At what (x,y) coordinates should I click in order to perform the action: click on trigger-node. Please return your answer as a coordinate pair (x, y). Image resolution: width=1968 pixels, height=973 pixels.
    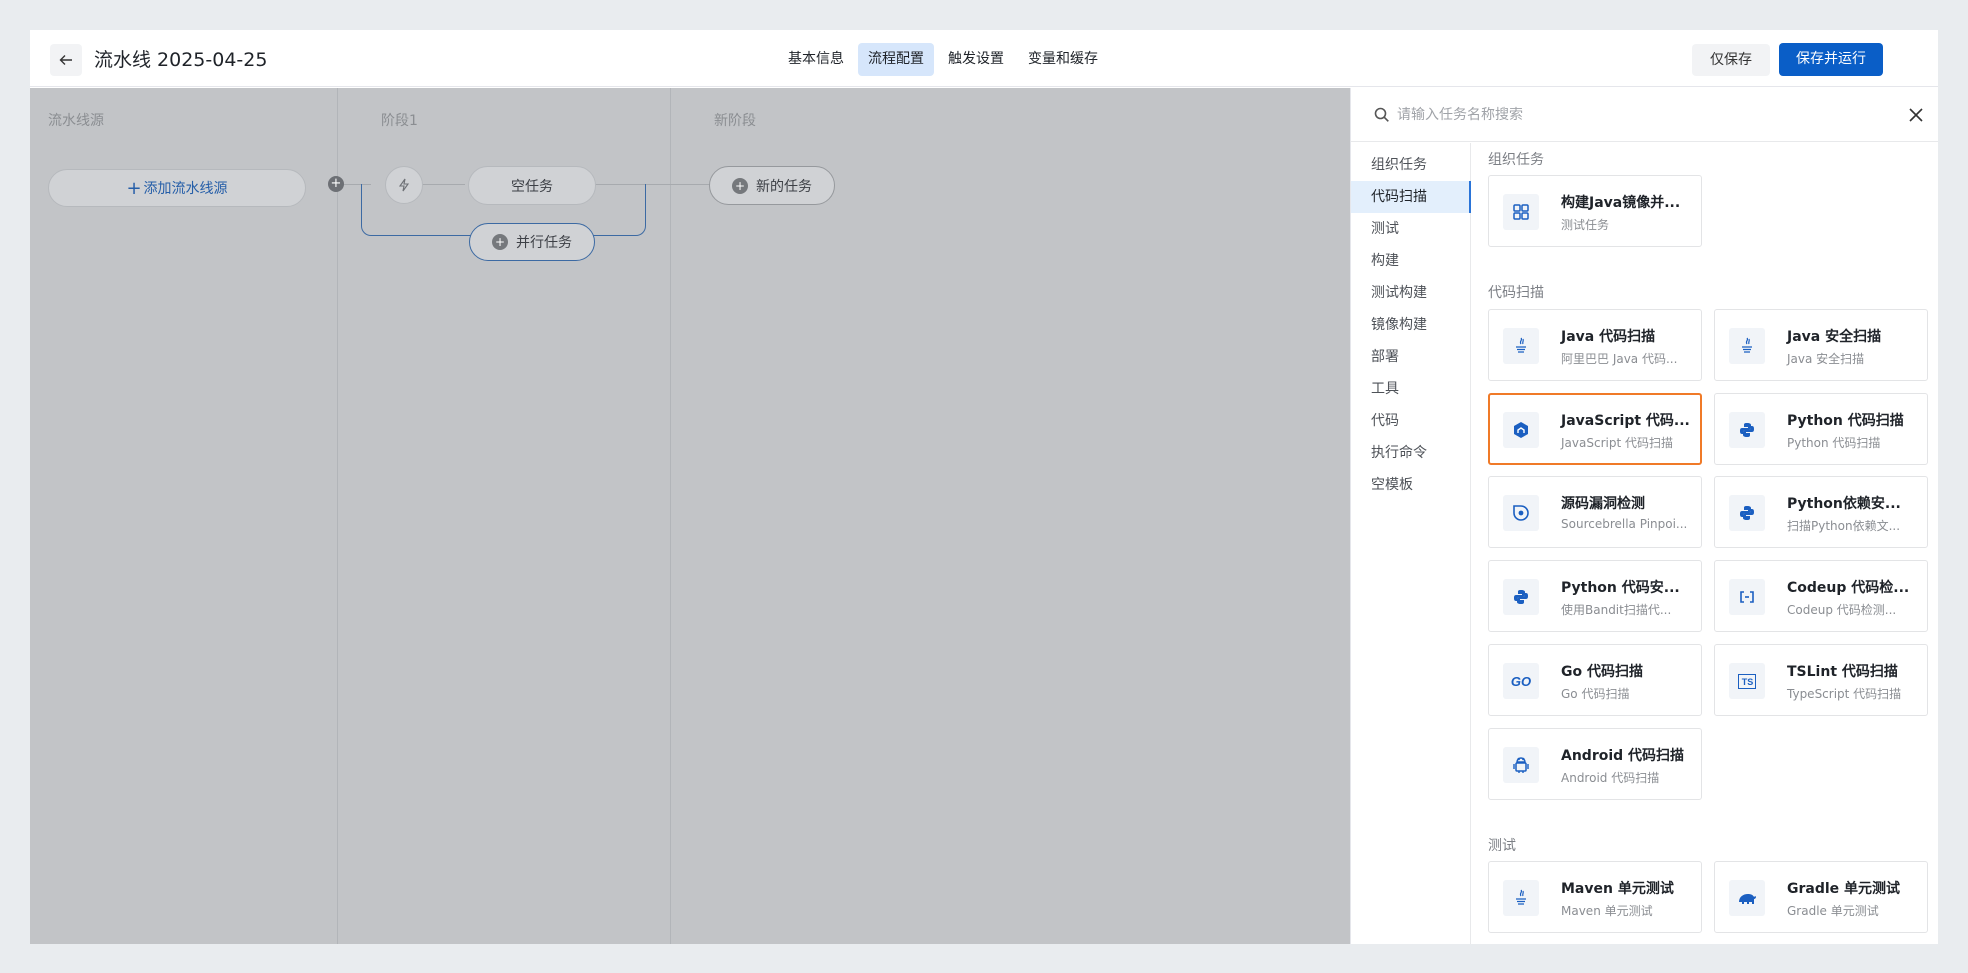
    Looking at the image, I should click on (404, 185).